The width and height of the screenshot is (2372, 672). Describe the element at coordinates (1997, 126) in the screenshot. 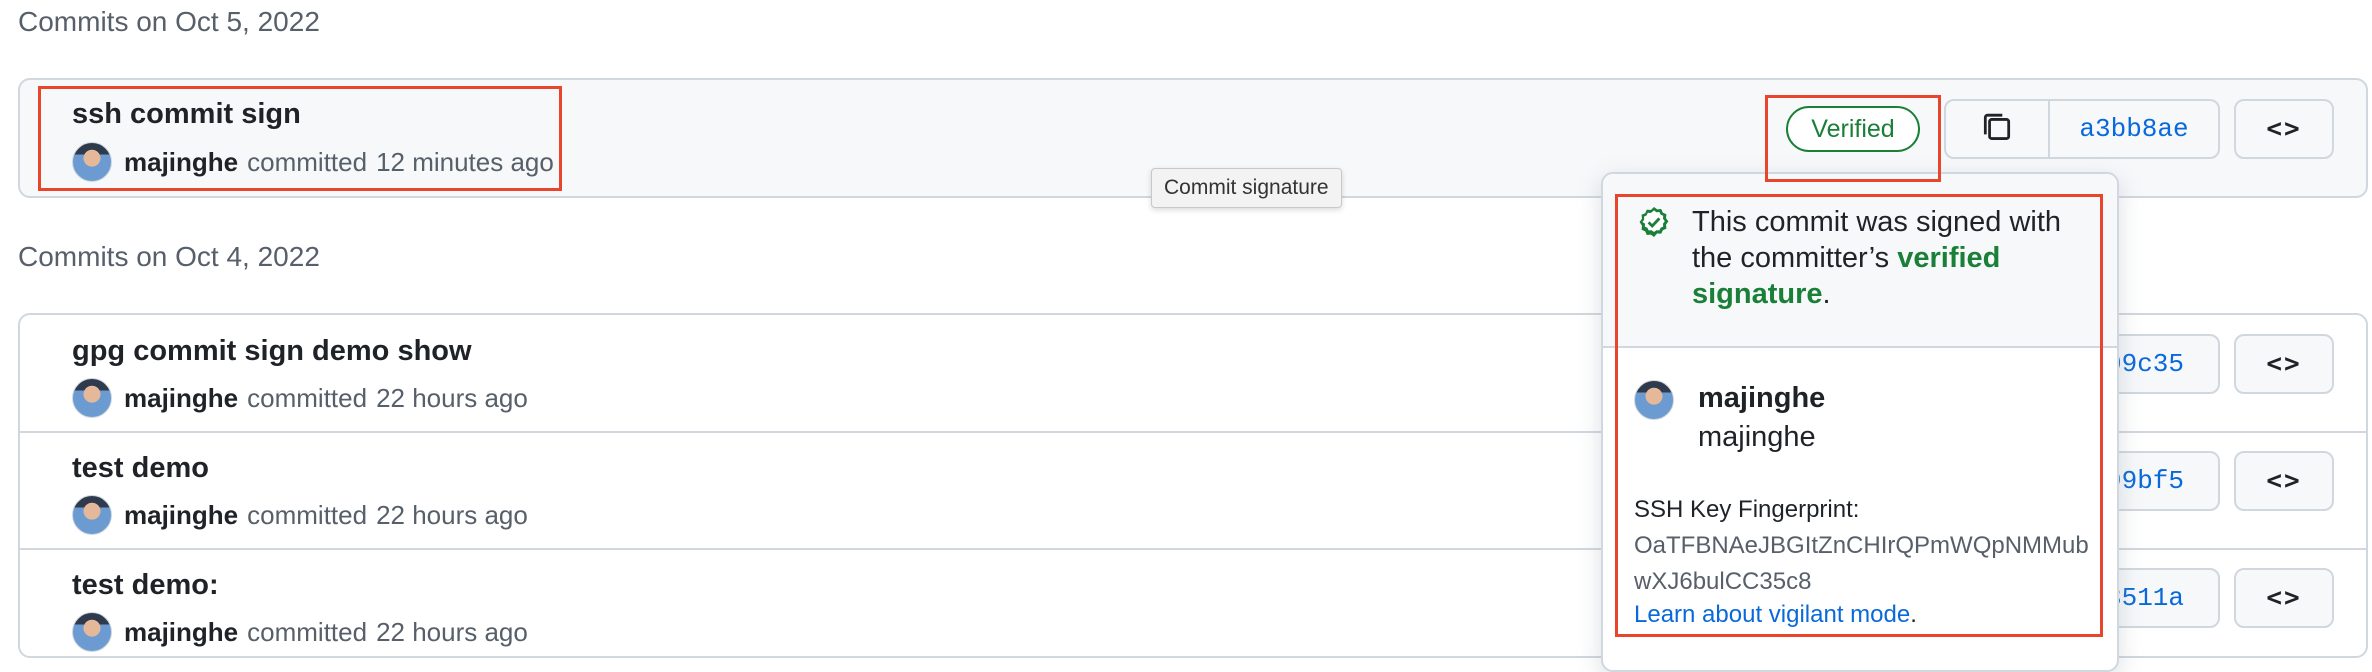

I see `copy-icon` at that location.